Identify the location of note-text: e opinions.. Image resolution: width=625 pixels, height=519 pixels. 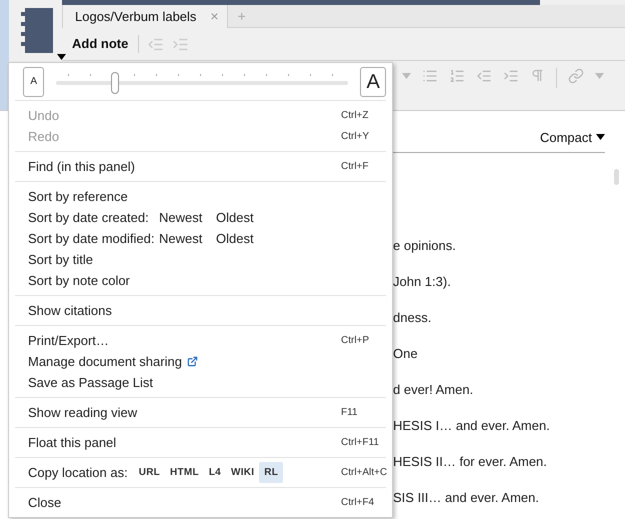
(425, 245).